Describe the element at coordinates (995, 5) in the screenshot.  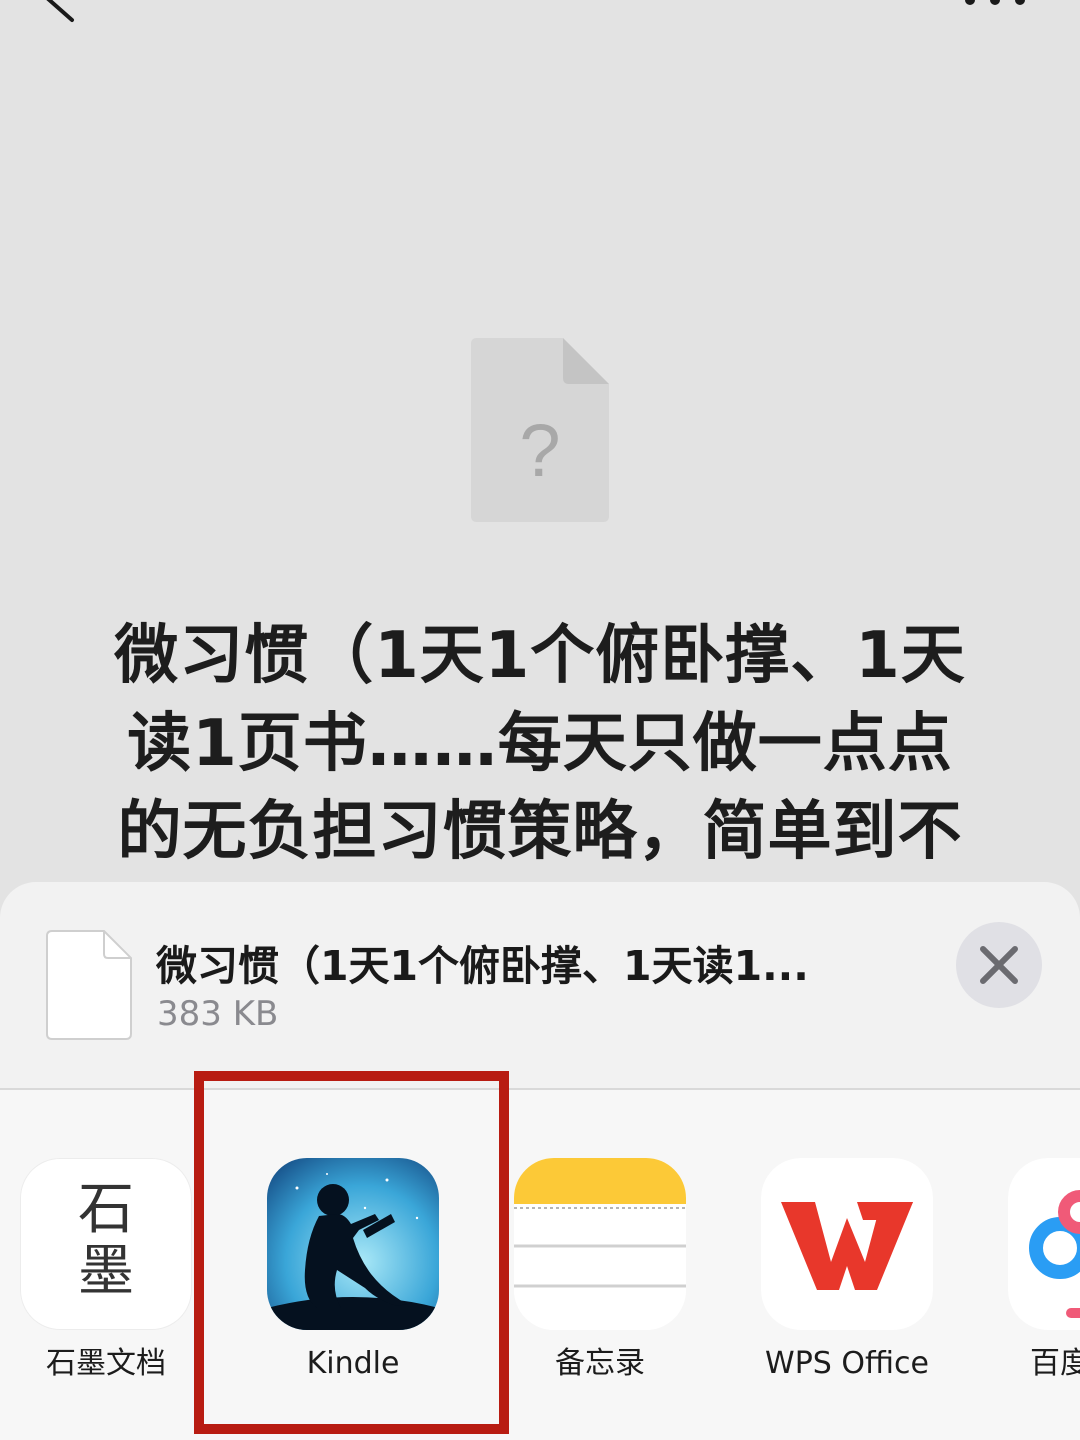
I see `more-dots-icon` at that location.